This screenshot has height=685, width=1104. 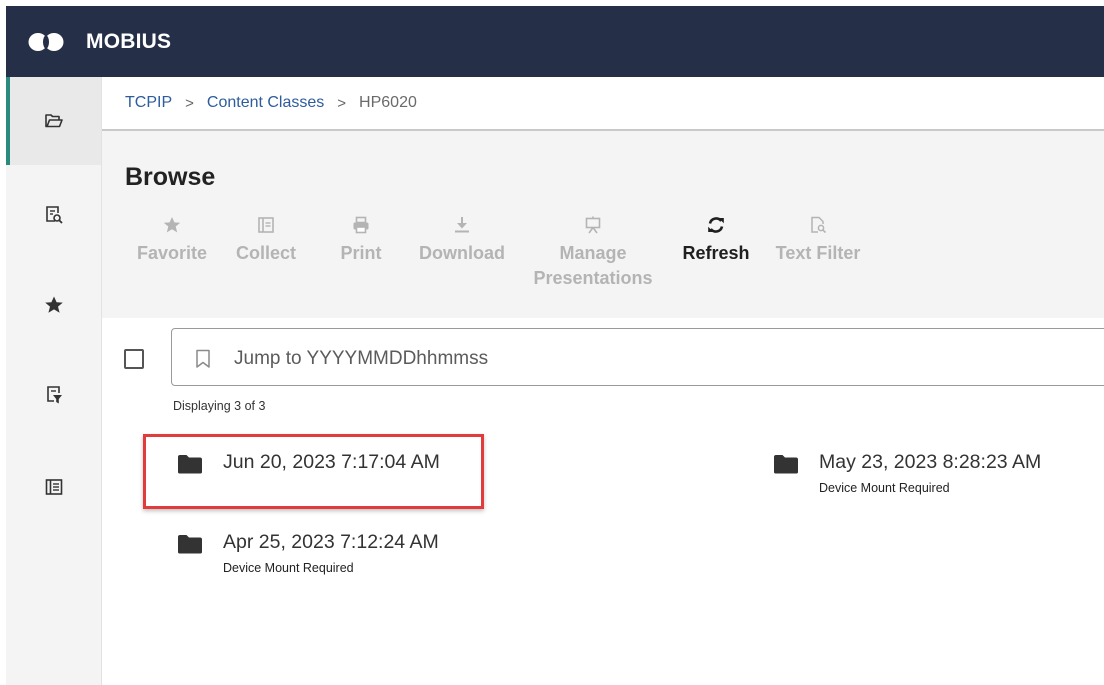 I want to click on collect-icon, so click(x=266, y=225).